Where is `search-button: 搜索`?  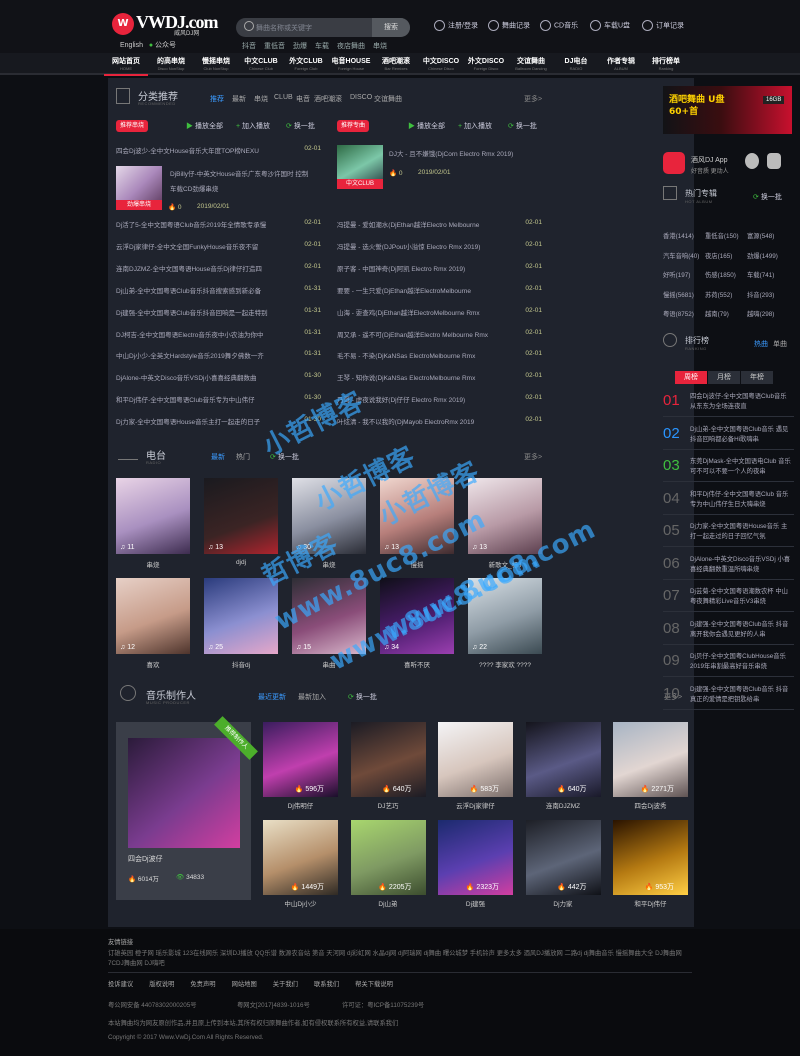
search-button: 搜索 is located at coordinates (391, 27).